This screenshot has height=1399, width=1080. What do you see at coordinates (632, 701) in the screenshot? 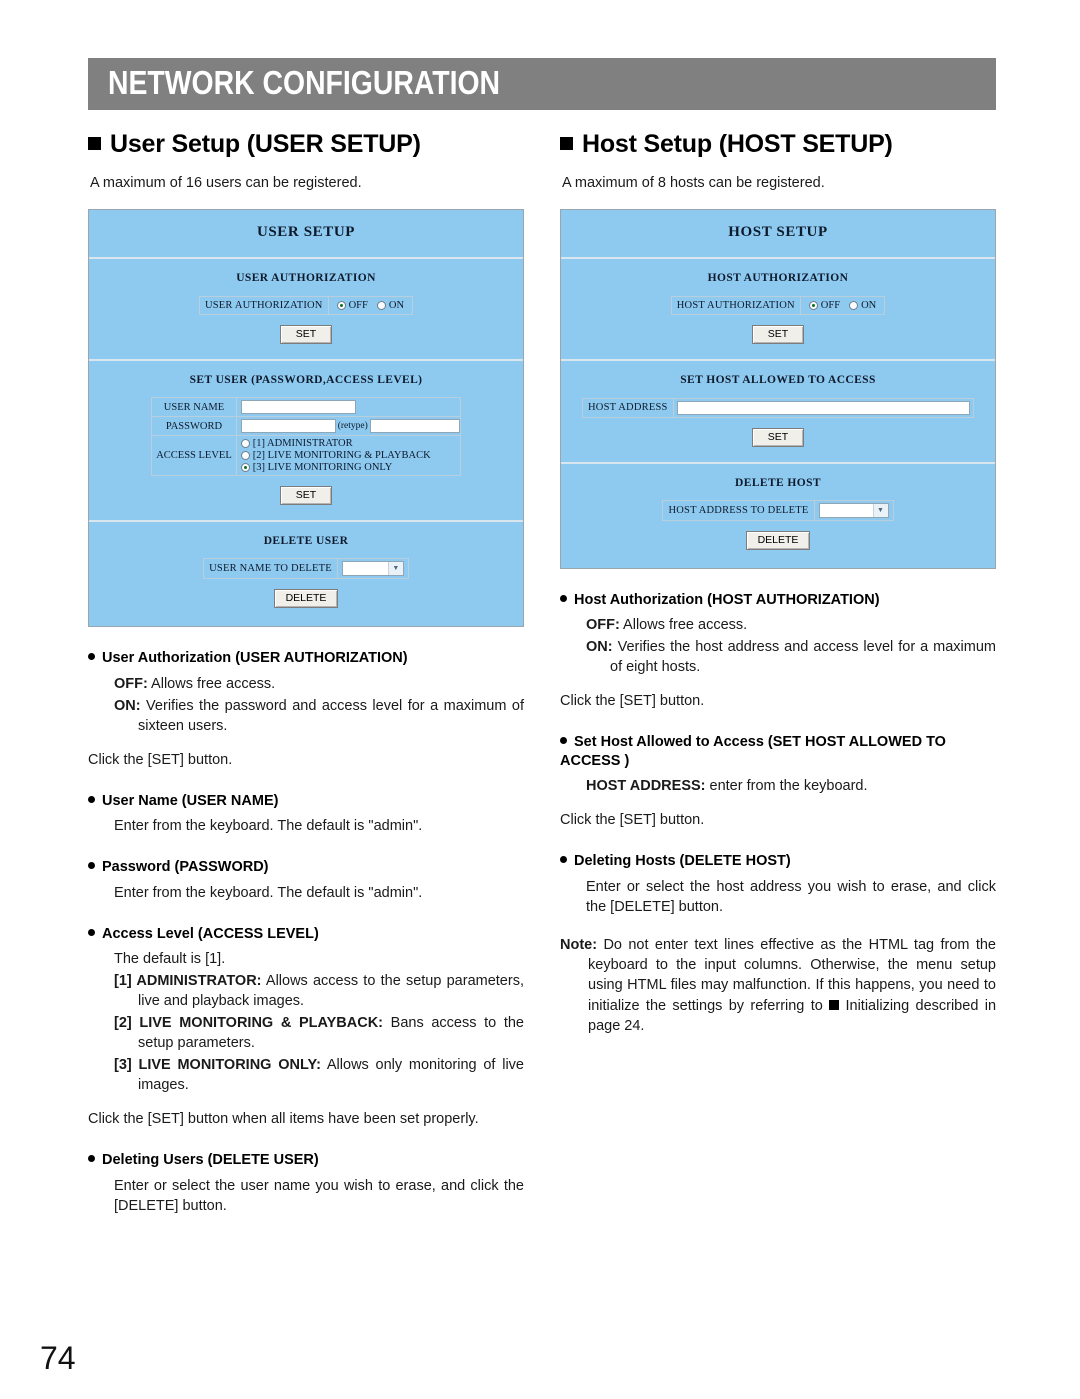
I see `host-authorization-set-instruction: Click the [SET] button.` at bounding box center [632, 701].